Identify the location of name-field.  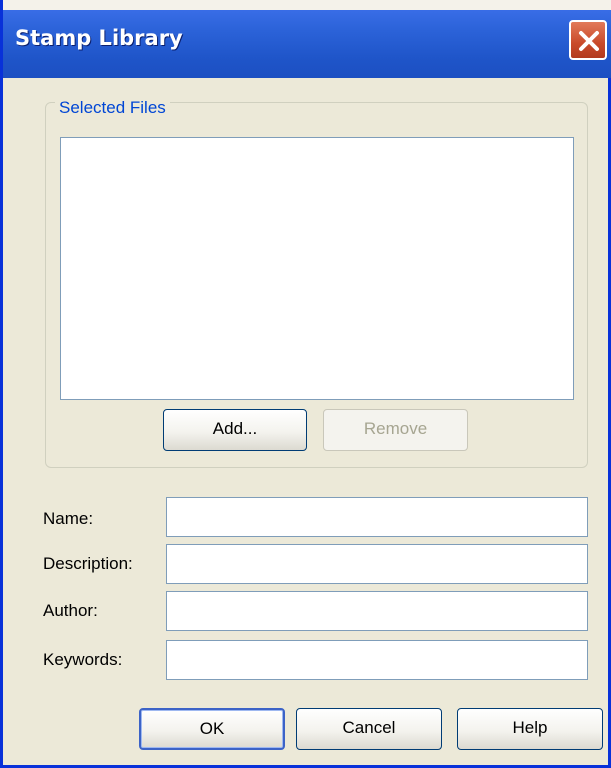
(377, 517).